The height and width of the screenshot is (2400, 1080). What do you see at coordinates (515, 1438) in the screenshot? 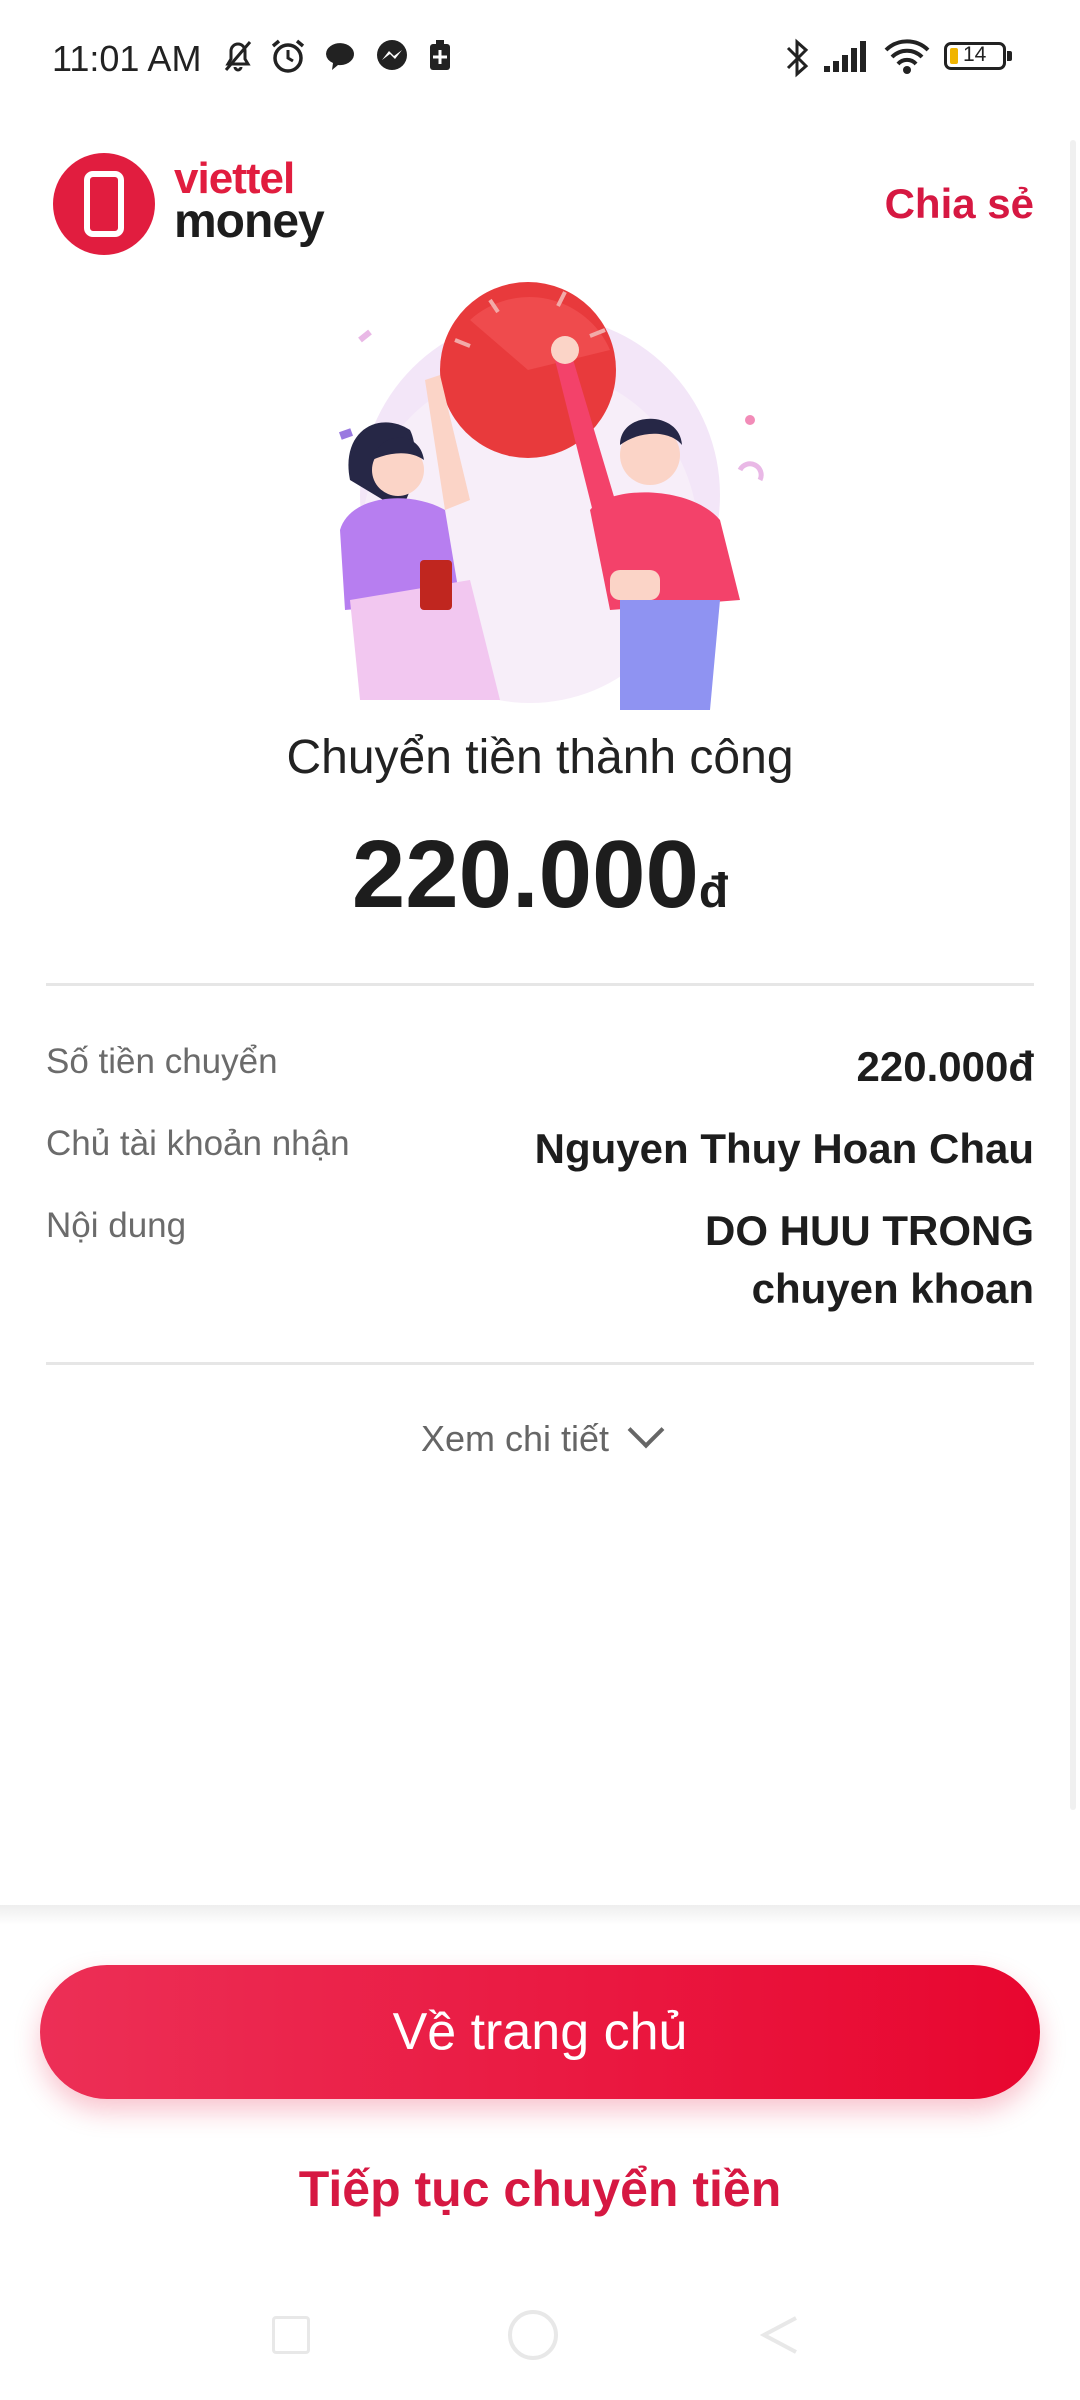
I see `view-details-label: Xem chi tiết` at bounding box center [515, 1438].